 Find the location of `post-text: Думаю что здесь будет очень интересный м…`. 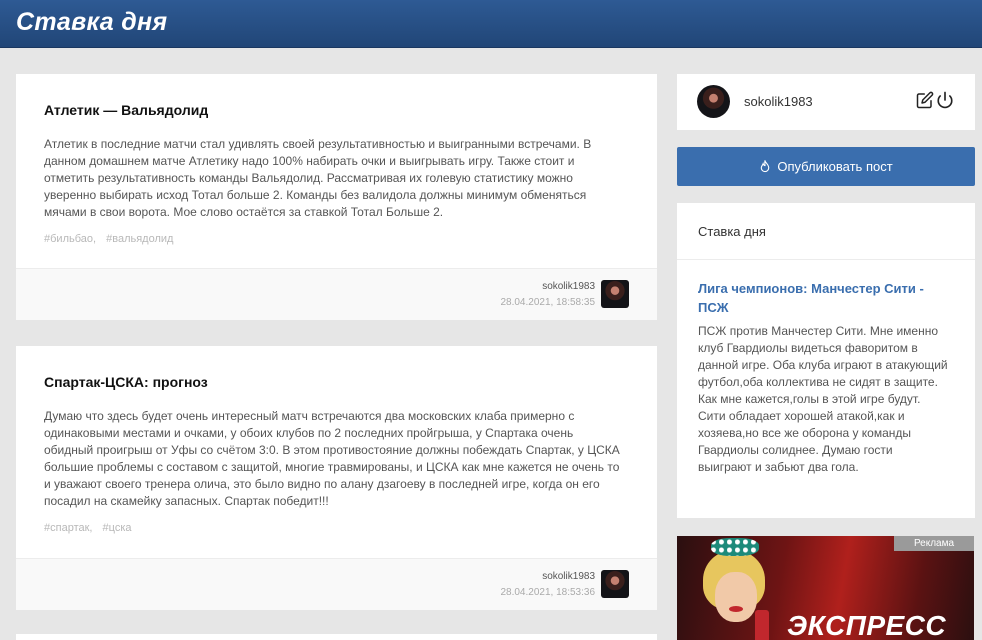

post-text: Думаю что здесь будет очень интересный м… is located at coordinates (332, 458).